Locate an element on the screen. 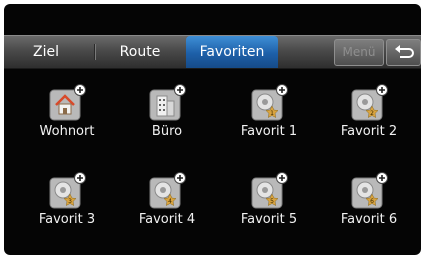 The height and width of the screenshot is (259, 425). favorite-label: Favorit 6 is located at coordinates (369, 219).